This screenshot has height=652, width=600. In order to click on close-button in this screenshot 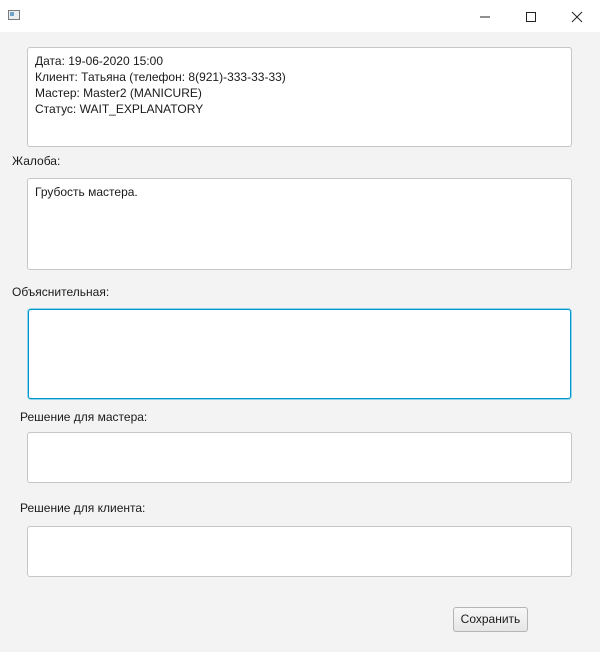, I will do `click(577, 16)`.